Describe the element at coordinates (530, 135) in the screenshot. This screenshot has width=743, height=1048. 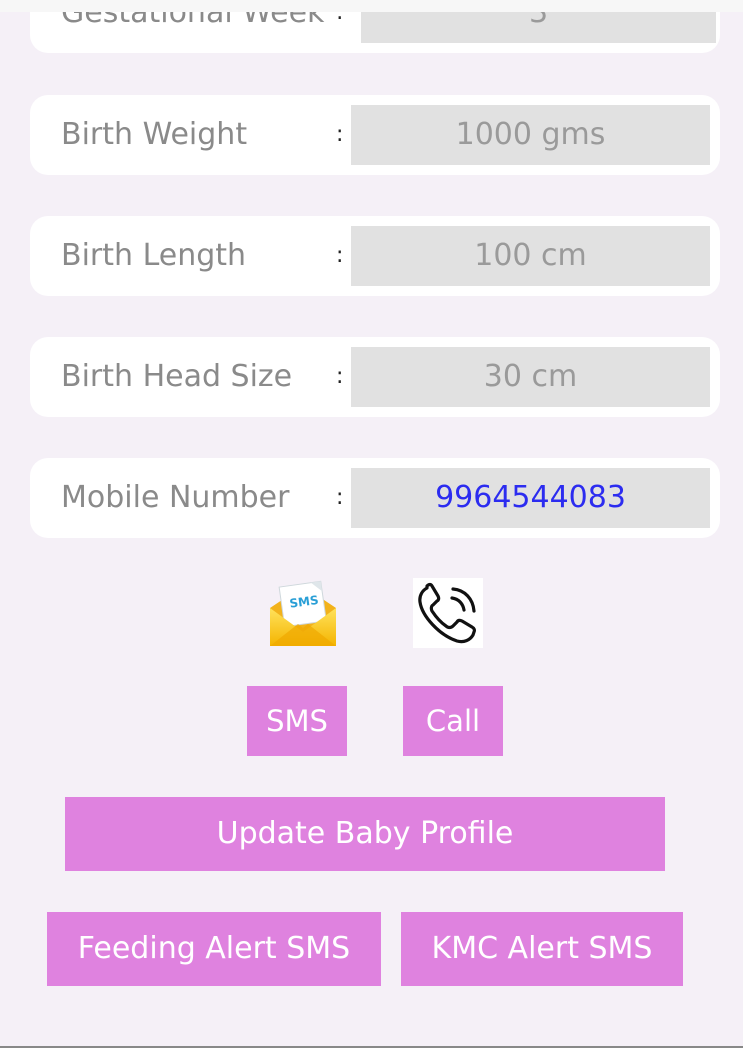
I see `birth-weight-value: 1000 gms` at that location.